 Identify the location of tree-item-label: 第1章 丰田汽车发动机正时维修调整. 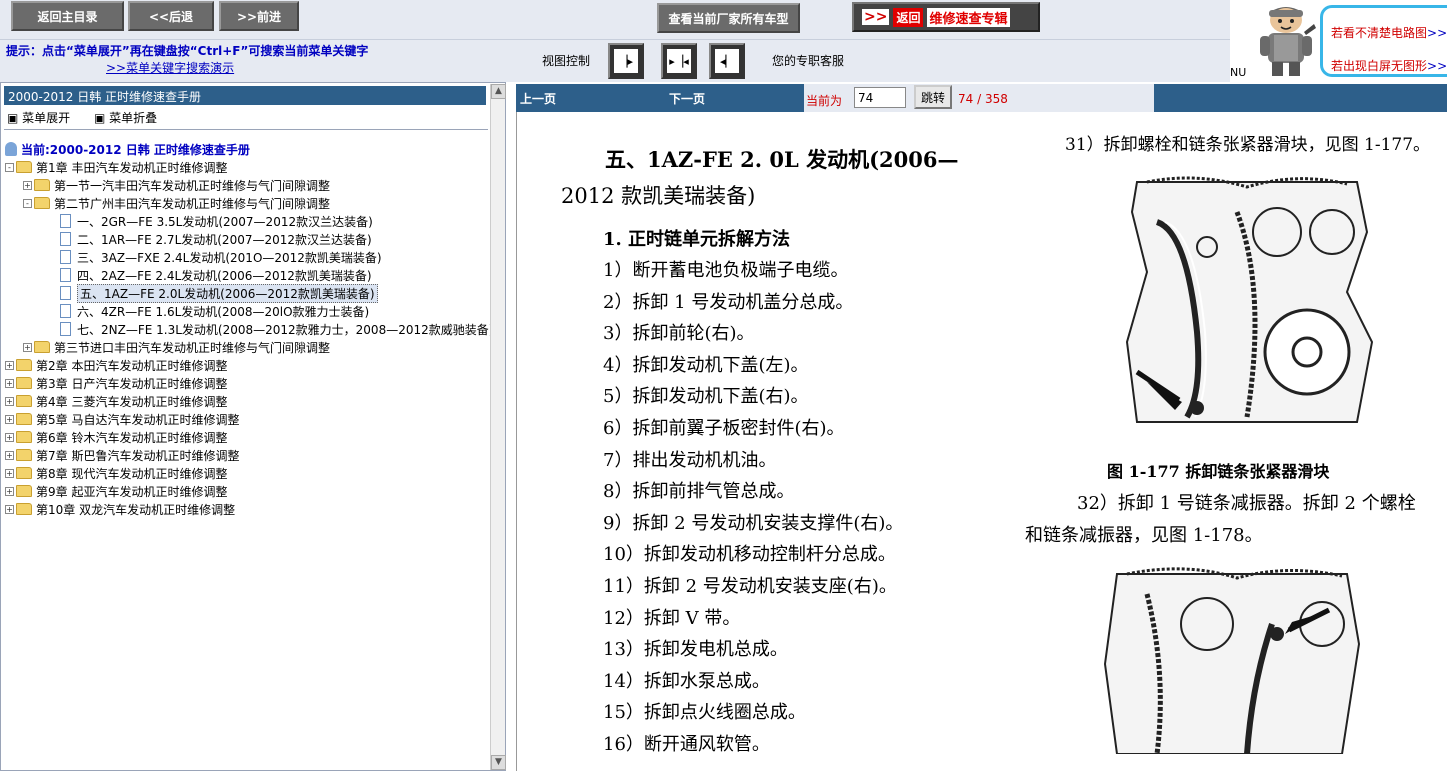
(132, 167).